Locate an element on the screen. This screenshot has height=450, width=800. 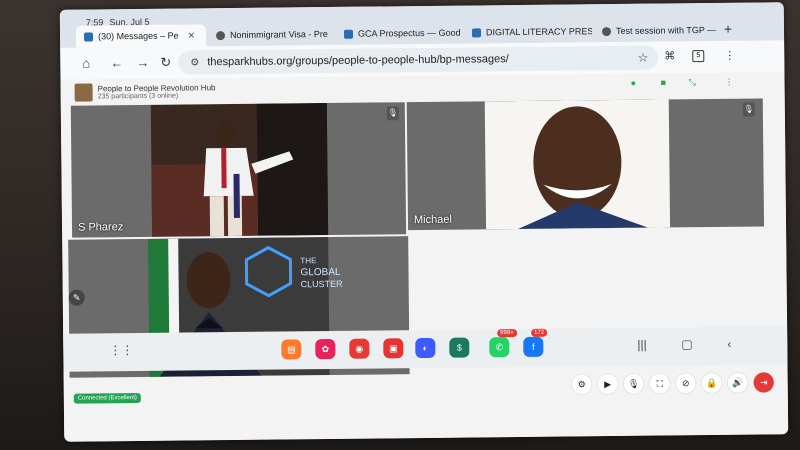
fullscreen-icon: ⛶ is located at coordinates (659, 383).